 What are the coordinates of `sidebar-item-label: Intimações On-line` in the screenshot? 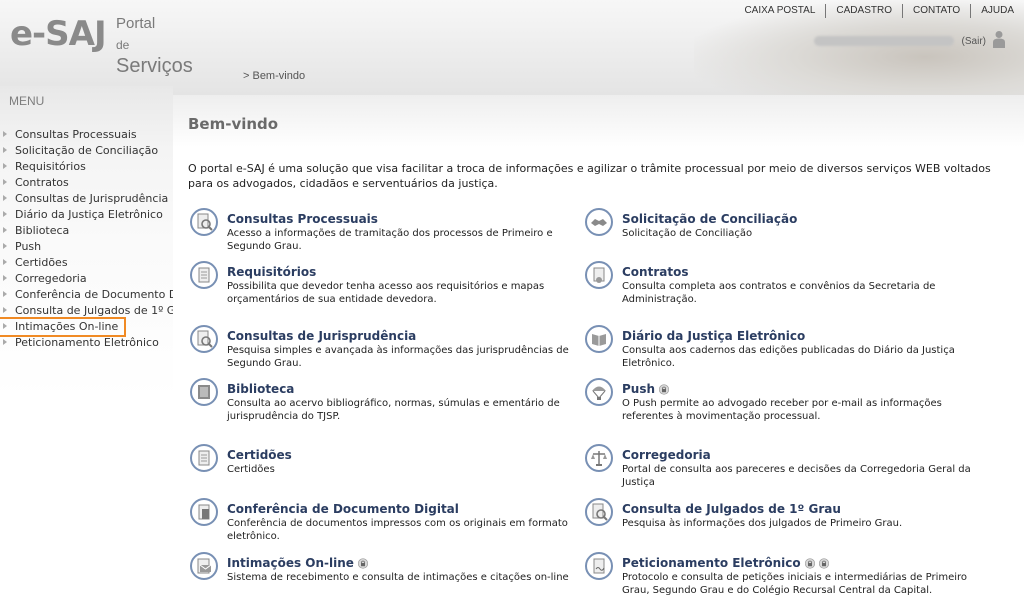 It's located at (67, 326).